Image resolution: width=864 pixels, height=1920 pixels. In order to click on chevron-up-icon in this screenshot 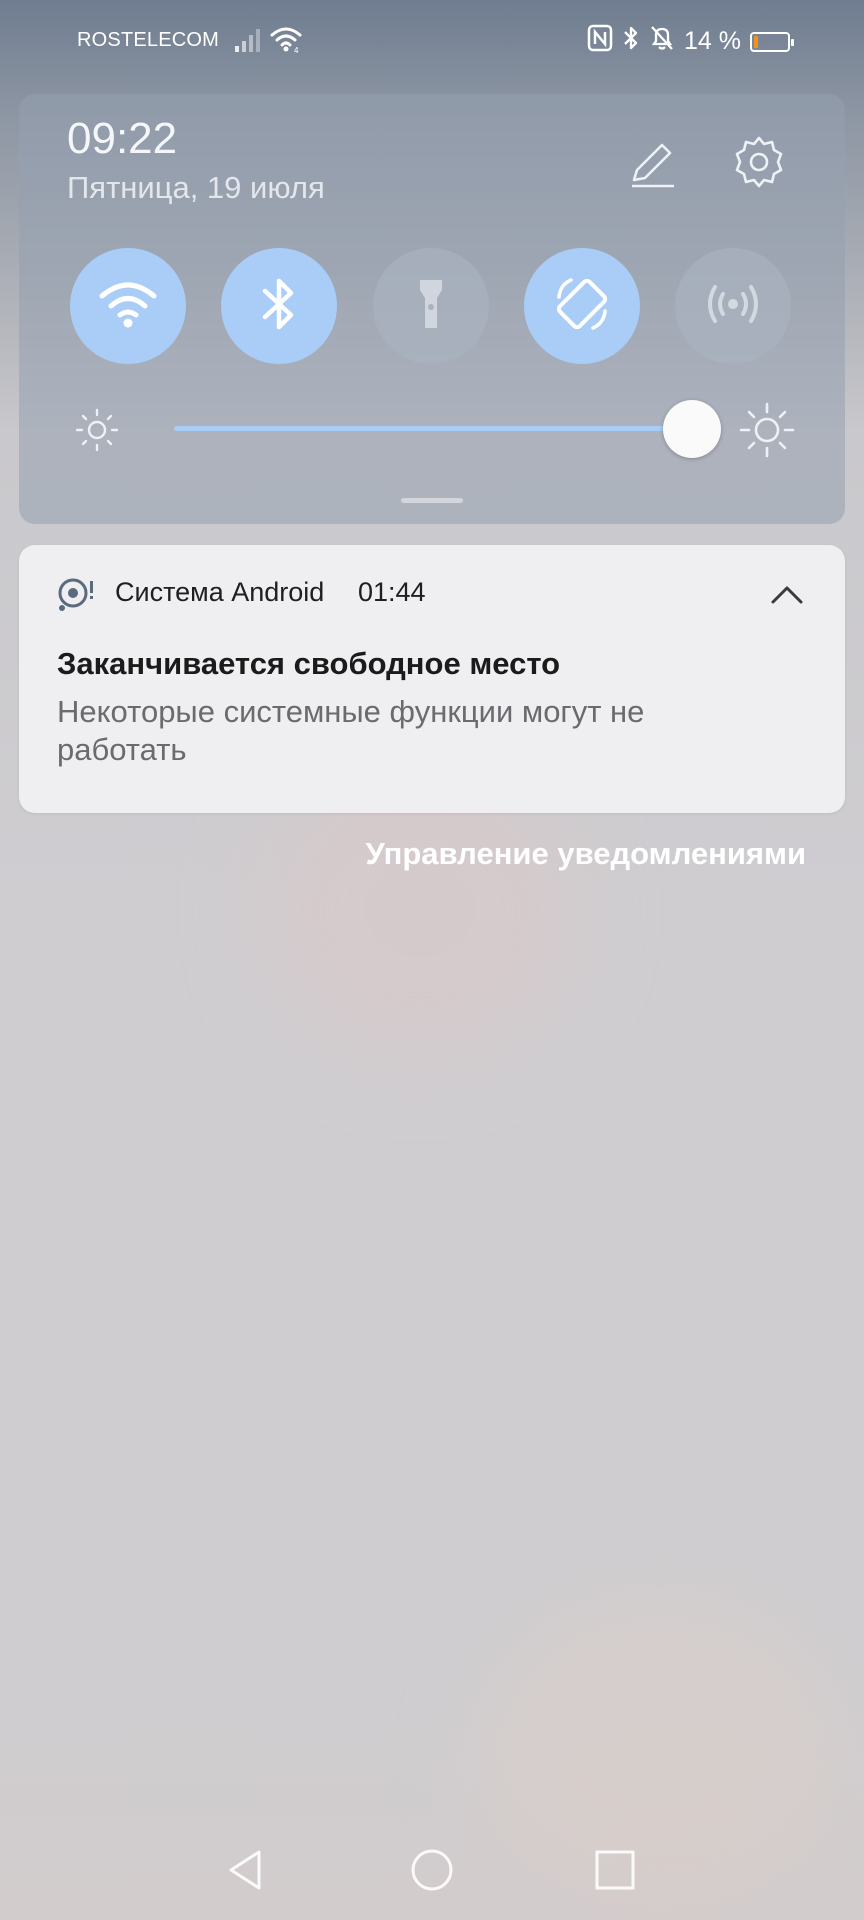, I will do `click(787, 595)`.